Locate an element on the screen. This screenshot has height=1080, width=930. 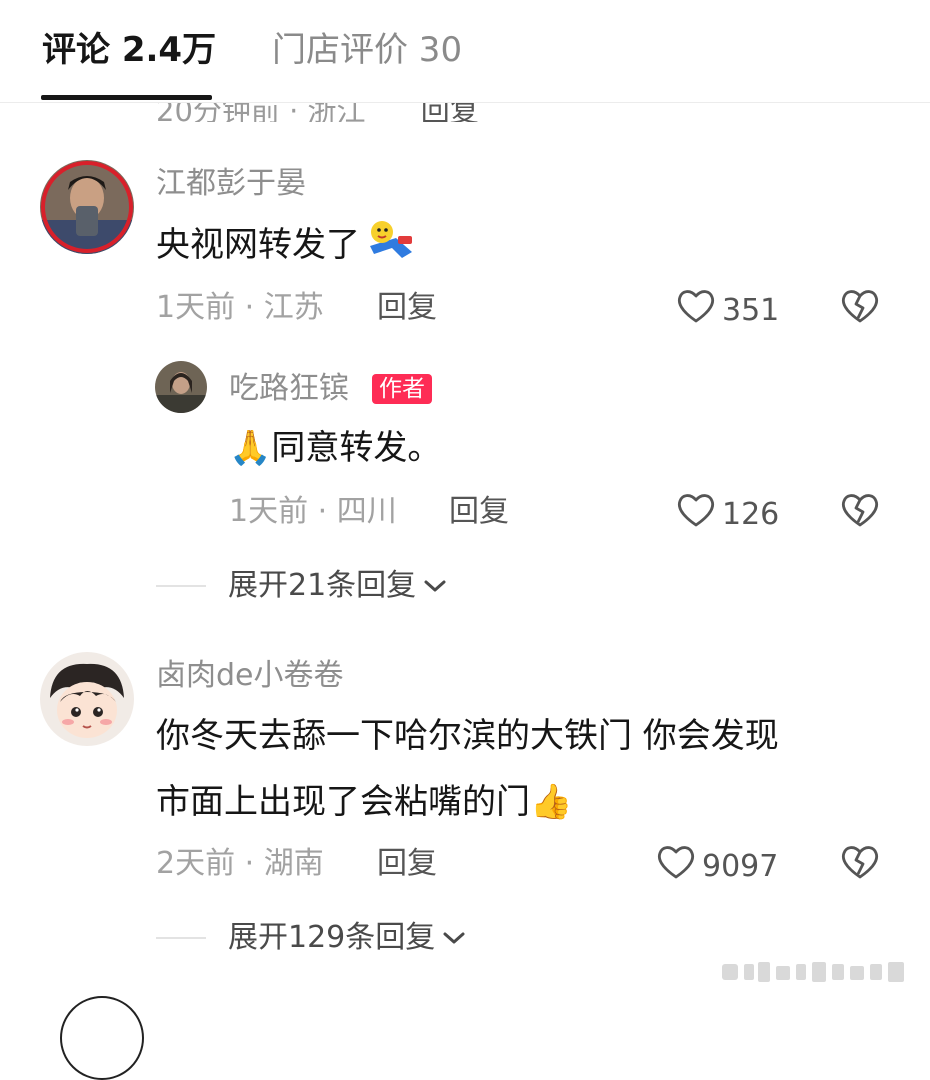
expand-replies-label: 展开21条回复 is located at coordinates (322, 585).